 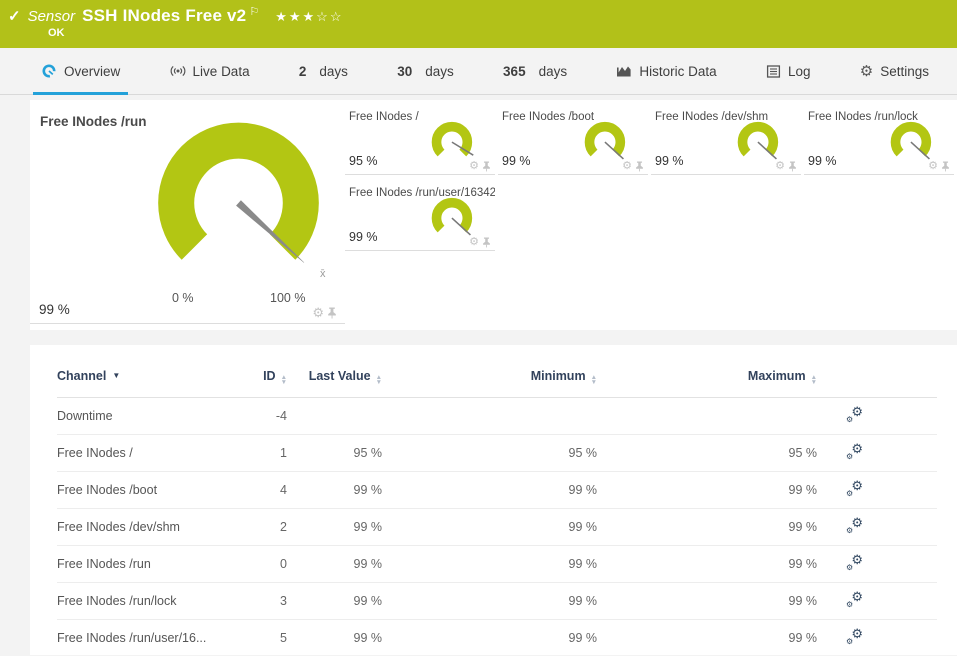 I want to click on id-cell: 4, so click(x=259, y=490).